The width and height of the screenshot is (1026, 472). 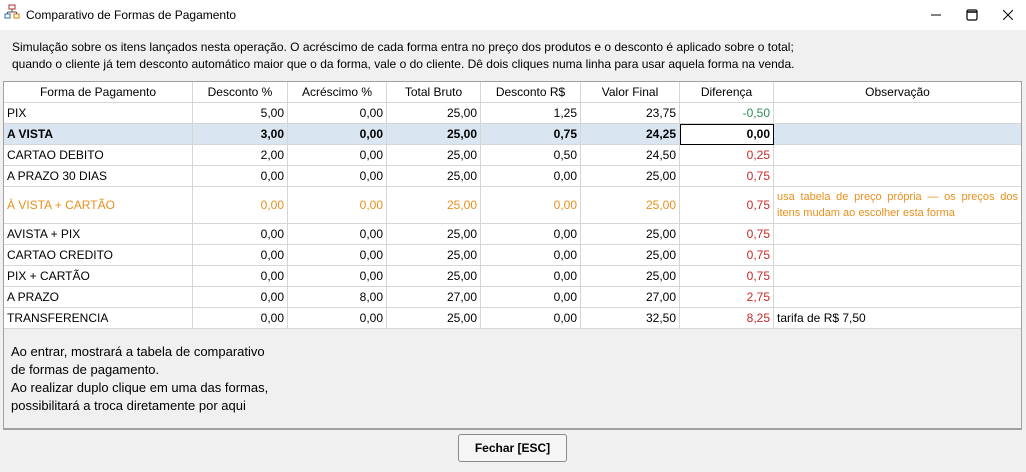 I want to click on header-desconto-rs: Desconto R$, so click(x=531, y=92).